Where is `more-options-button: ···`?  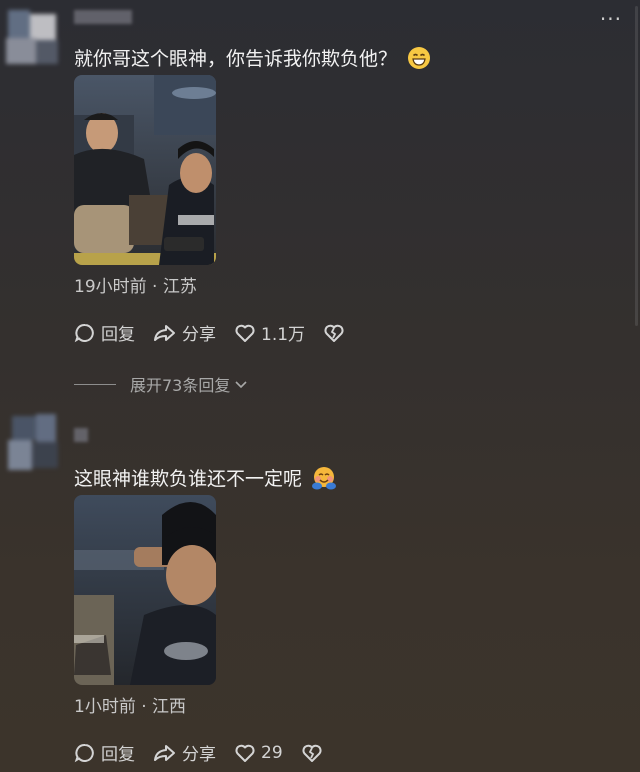 more-options-button: ··· is located at coordinates (611, 19).